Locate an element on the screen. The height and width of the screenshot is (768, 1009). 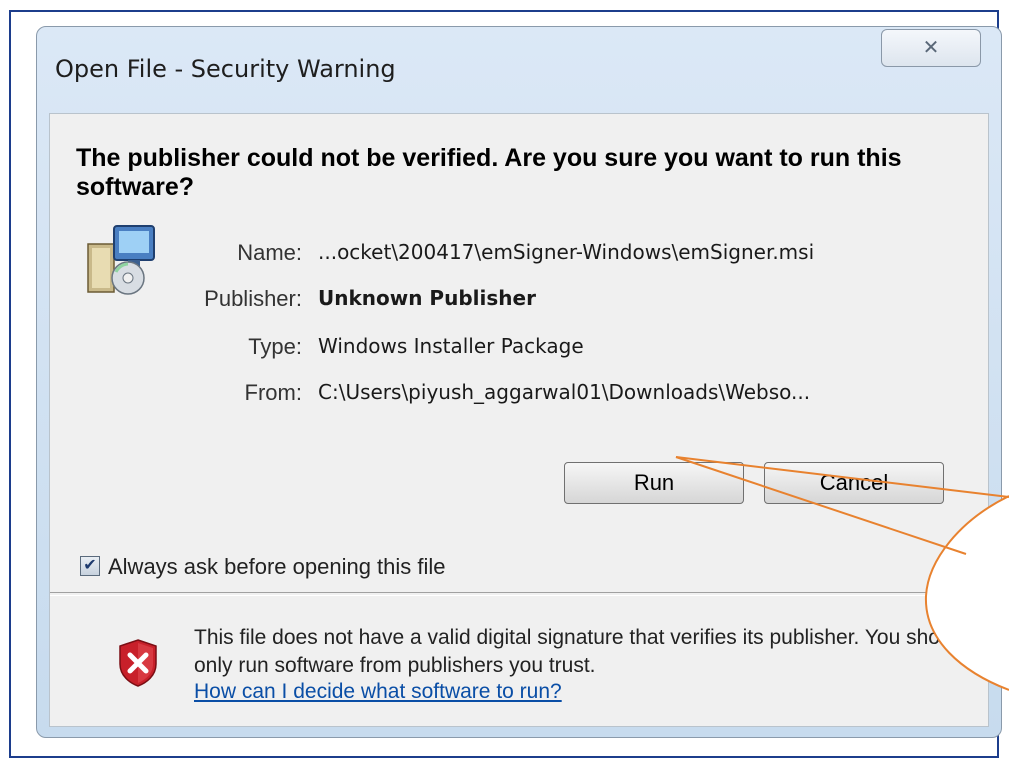
always-ask-label: Always ask before opening this file is located at coordinates (277, 567).